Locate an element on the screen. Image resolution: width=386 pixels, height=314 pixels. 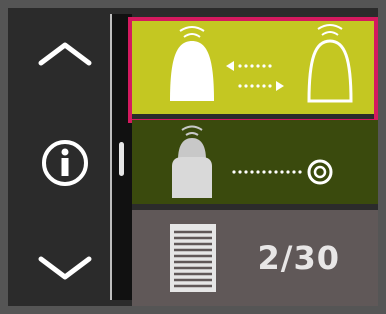
scroll-up-button is located at coordinates (65, 54).